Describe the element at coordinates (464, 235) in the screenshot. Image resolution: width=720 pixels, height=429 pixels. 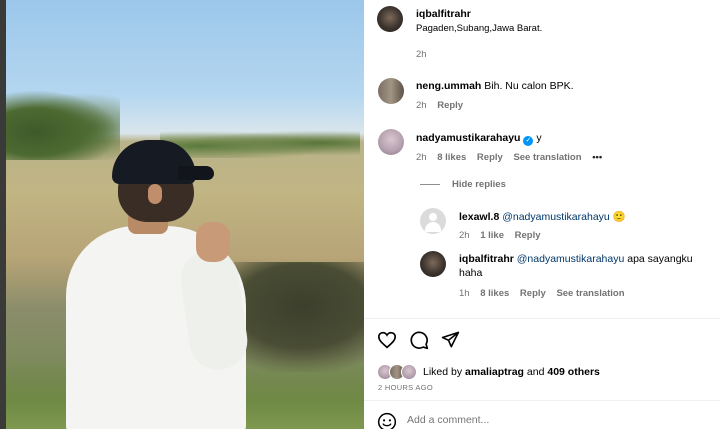
I see `reply-time: 2h` at that location.